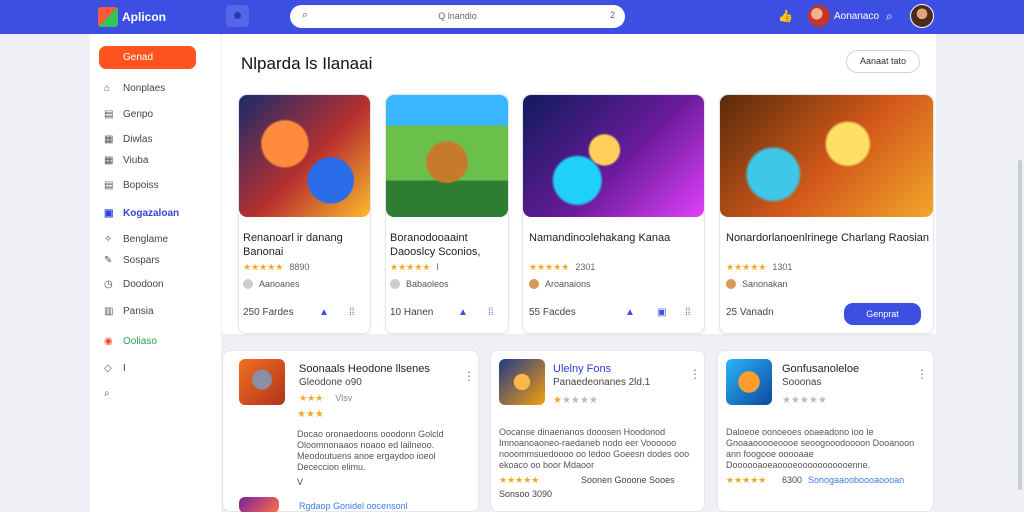 Image resolution: width=1024 pixels, height=512 pixels. What do you see at coordinates (276, 267) in the screenshot?
I see `rating-stars: ★★★★★ 8890` at bounding box center [276, 267].